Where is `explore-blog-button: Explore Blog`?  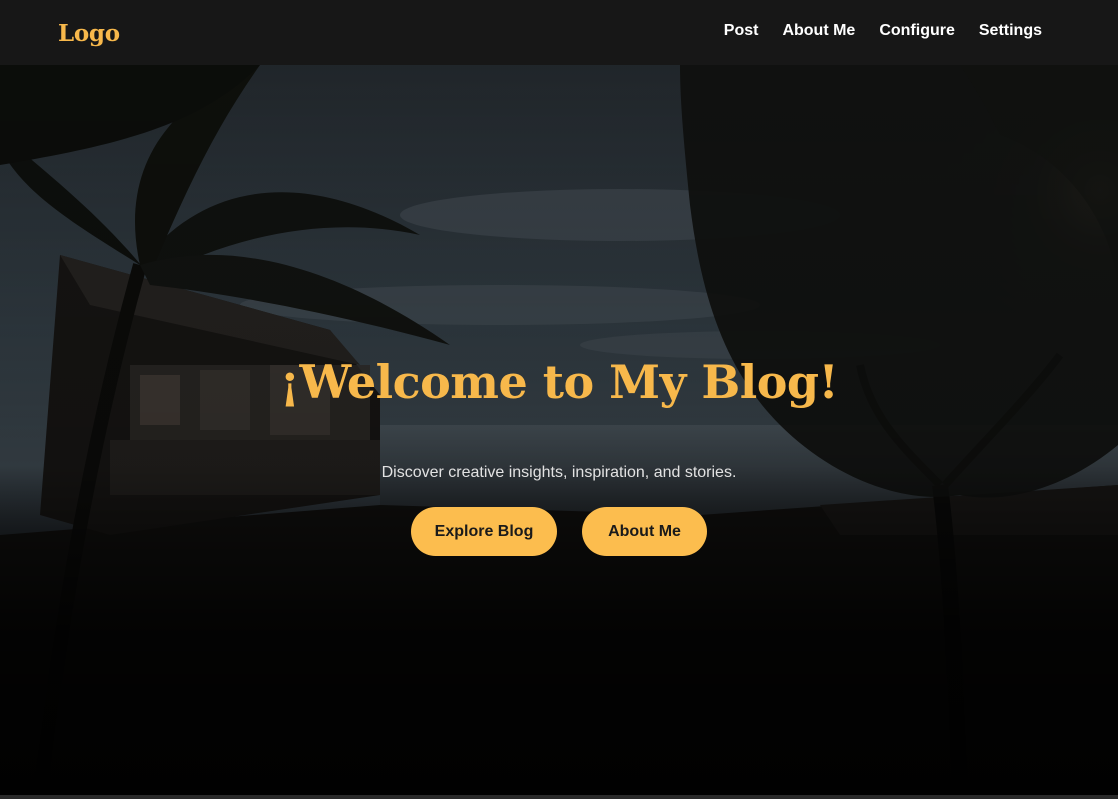 explore-blog-button: Explore Blog is located at coordinates (484, 531).